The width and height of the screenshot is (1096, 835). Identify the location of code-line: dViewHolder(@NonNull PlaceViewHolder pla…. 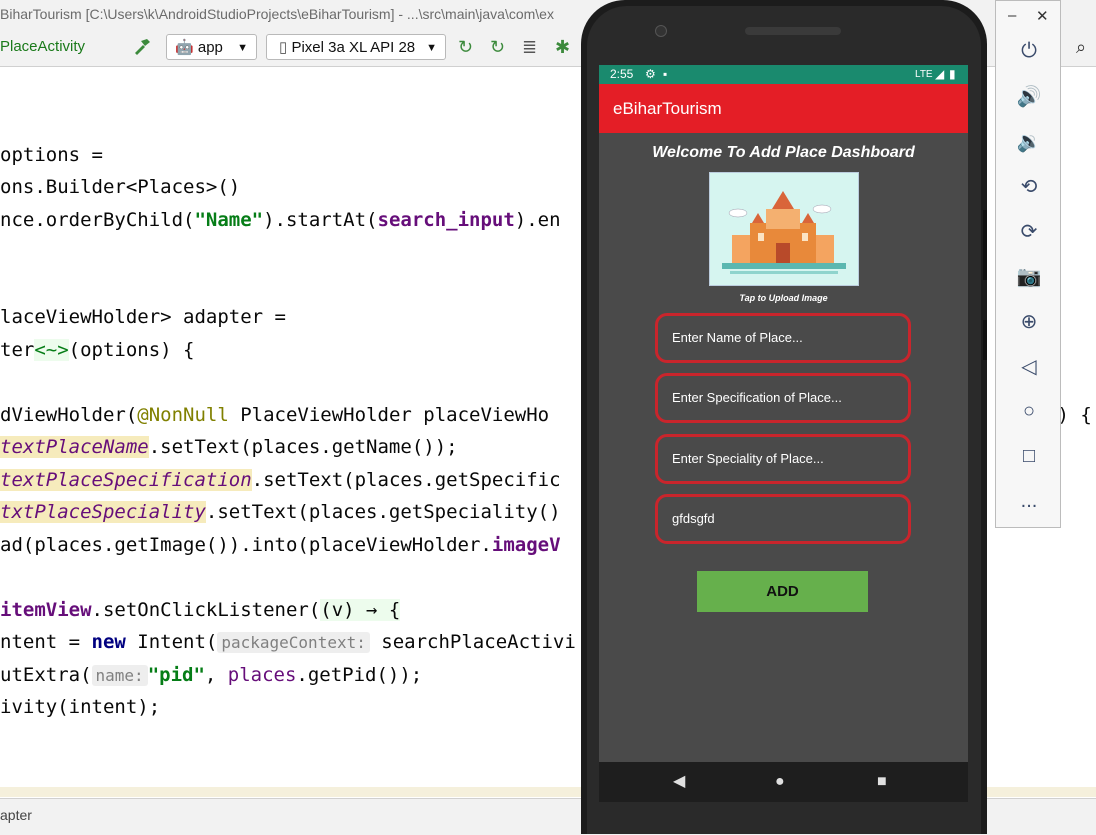
(275, 415).